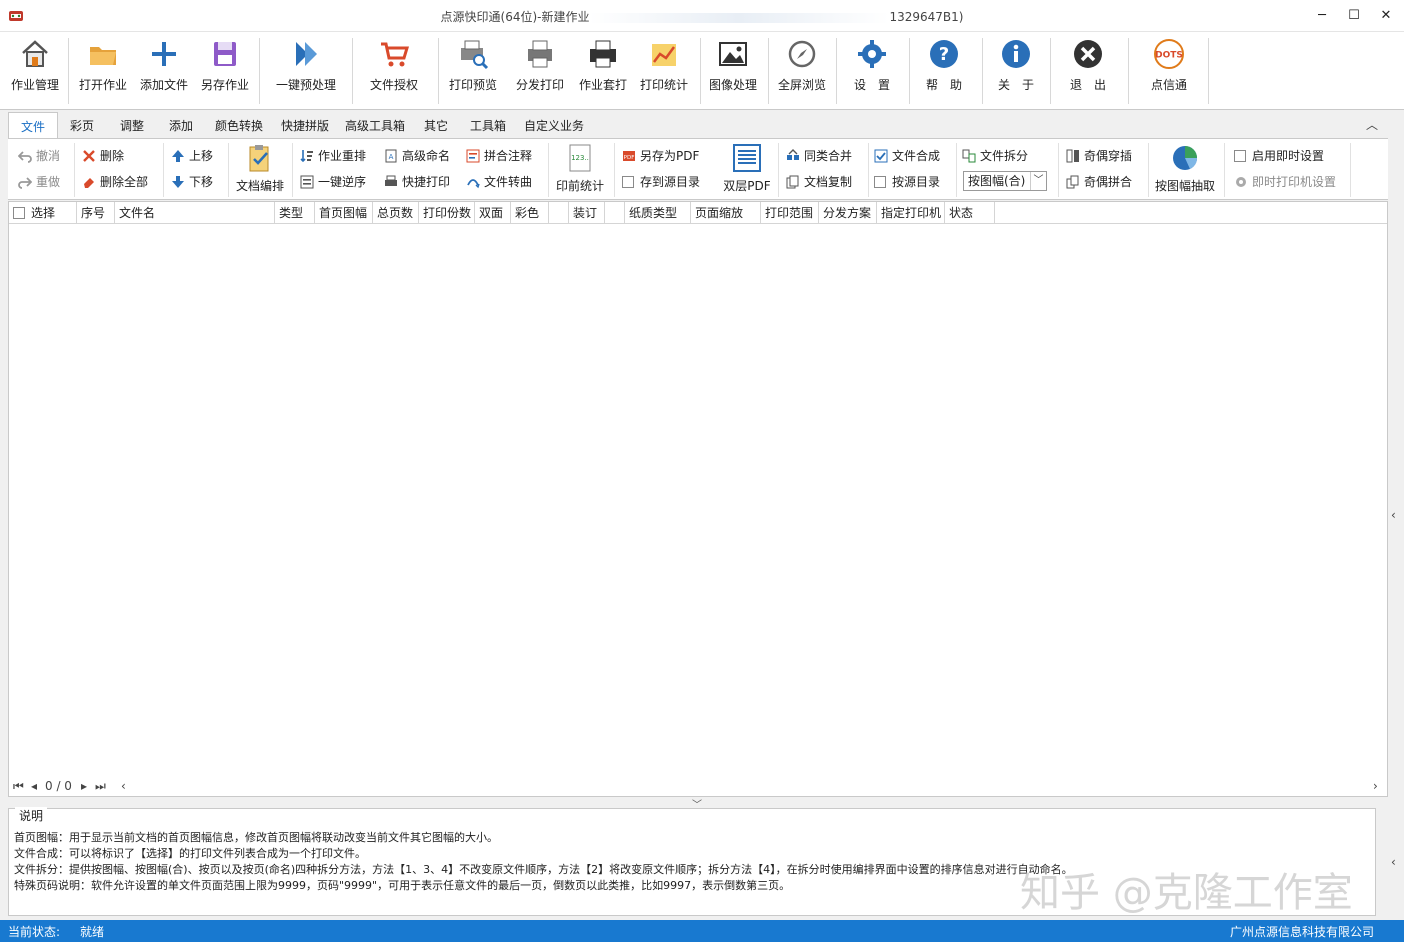  I want to click on tab-adjust: 调整, so click(132, 125).